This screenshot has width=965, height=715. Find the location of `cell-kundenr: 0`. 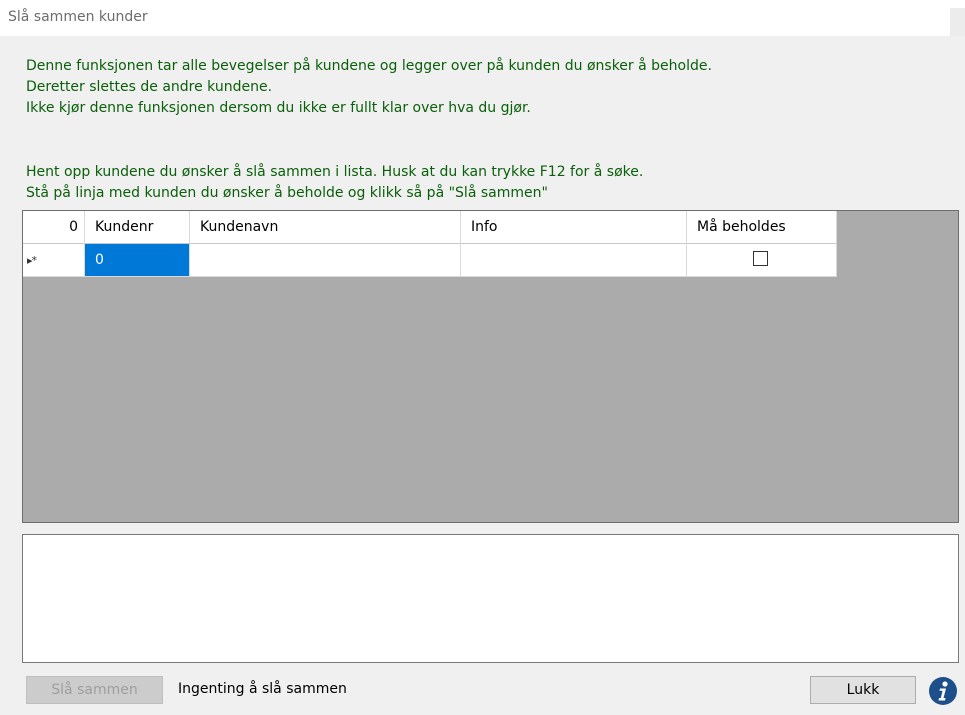

cell-kundenr: 0 is located at coordinates (137, 260).